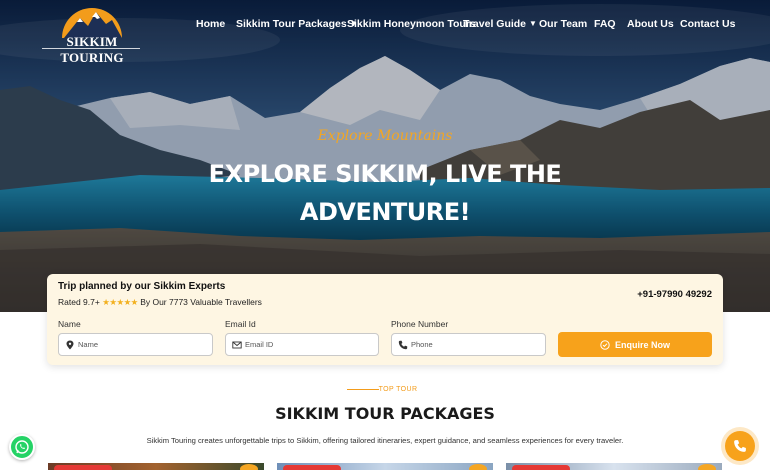 This screenshot has width=770, height=470. What do you see at coordinates (237, 344) in the screenshot?
I see `envelope-icon` at bounding box center [237, 344].